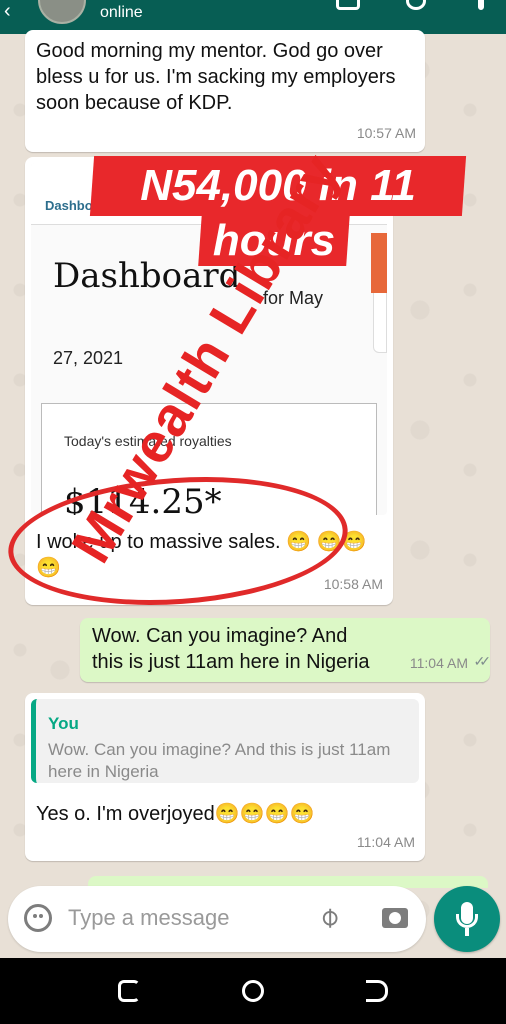  I want to click on screenshot-subtitle: for May, so click(293, 298).